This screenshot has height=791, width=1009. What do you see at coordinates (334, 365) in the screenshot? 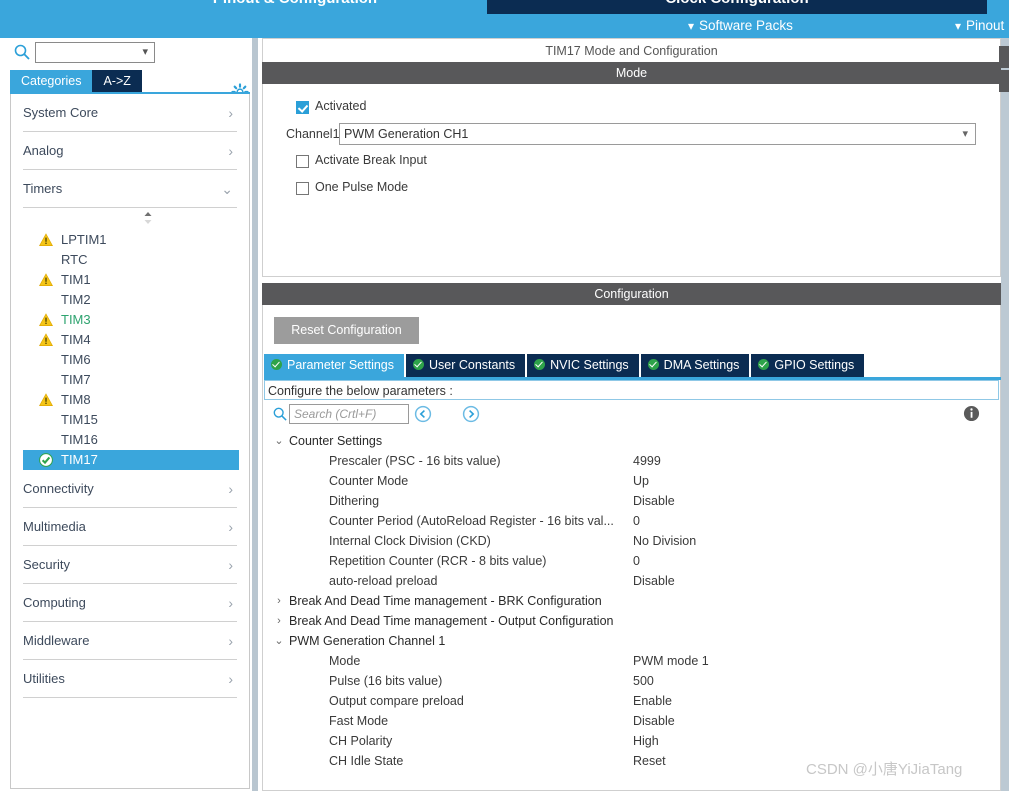
I see `tab-parameter-settings: Parameter Settings` at bounding box center [334, 365].